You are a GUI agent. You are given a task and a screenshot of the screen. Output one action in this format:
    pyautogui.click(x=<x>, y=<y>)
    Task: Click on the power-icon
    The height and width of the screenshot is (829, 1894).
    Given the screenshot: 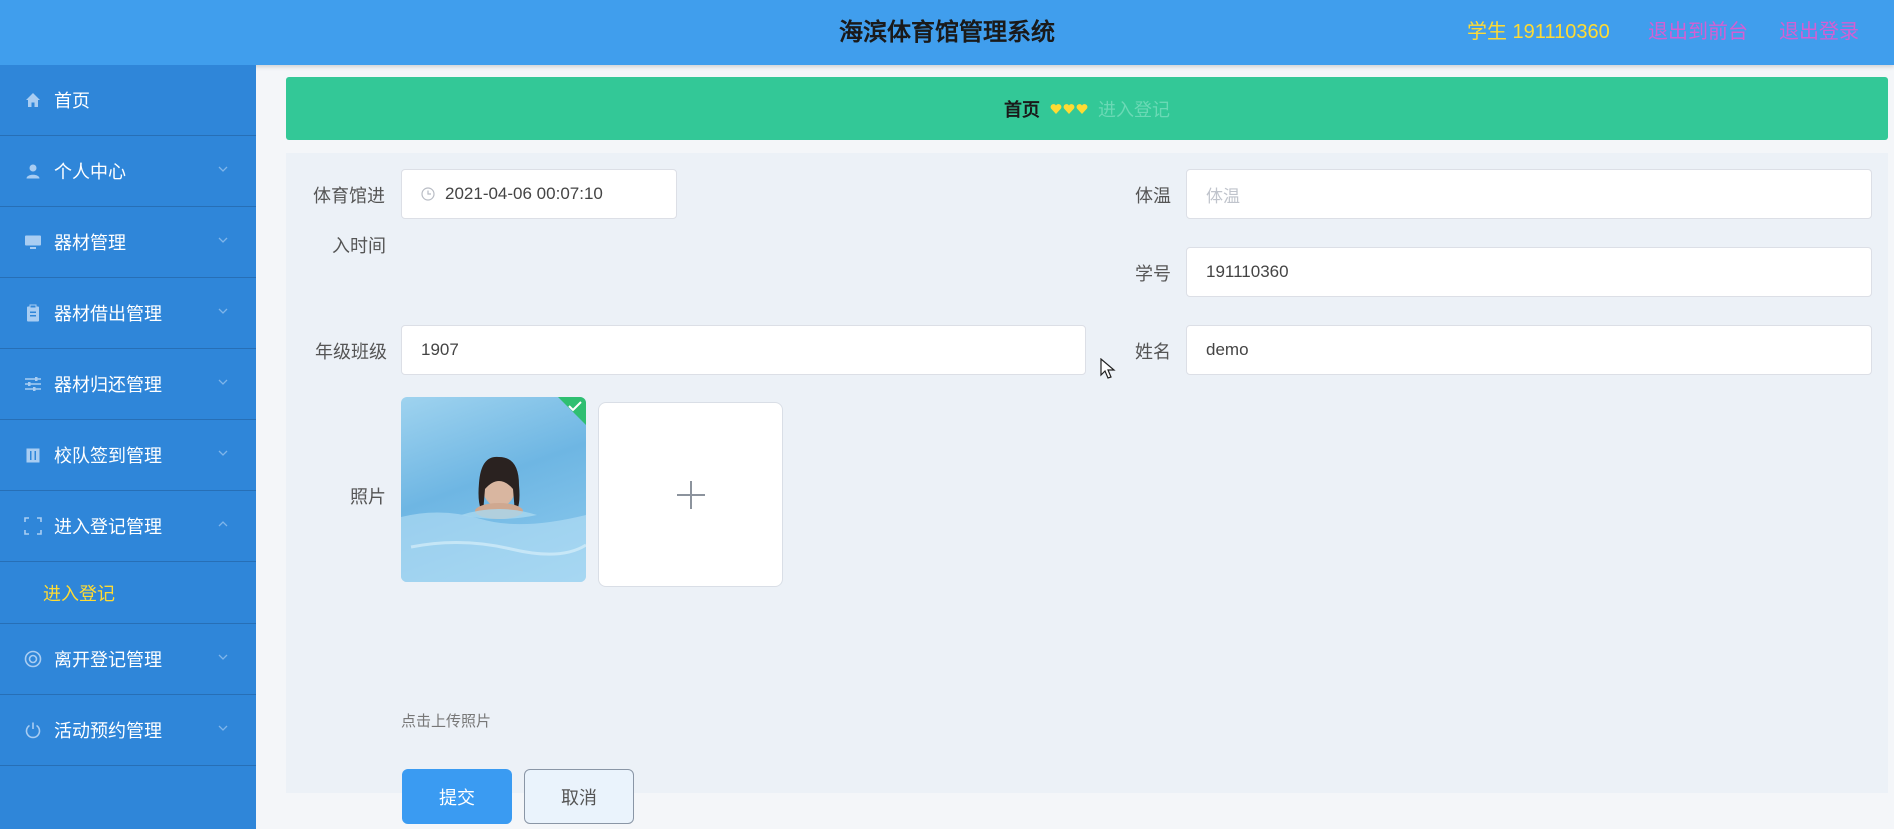 What is the action you would take?
    pyautogui.click(x=33, y=730)
    